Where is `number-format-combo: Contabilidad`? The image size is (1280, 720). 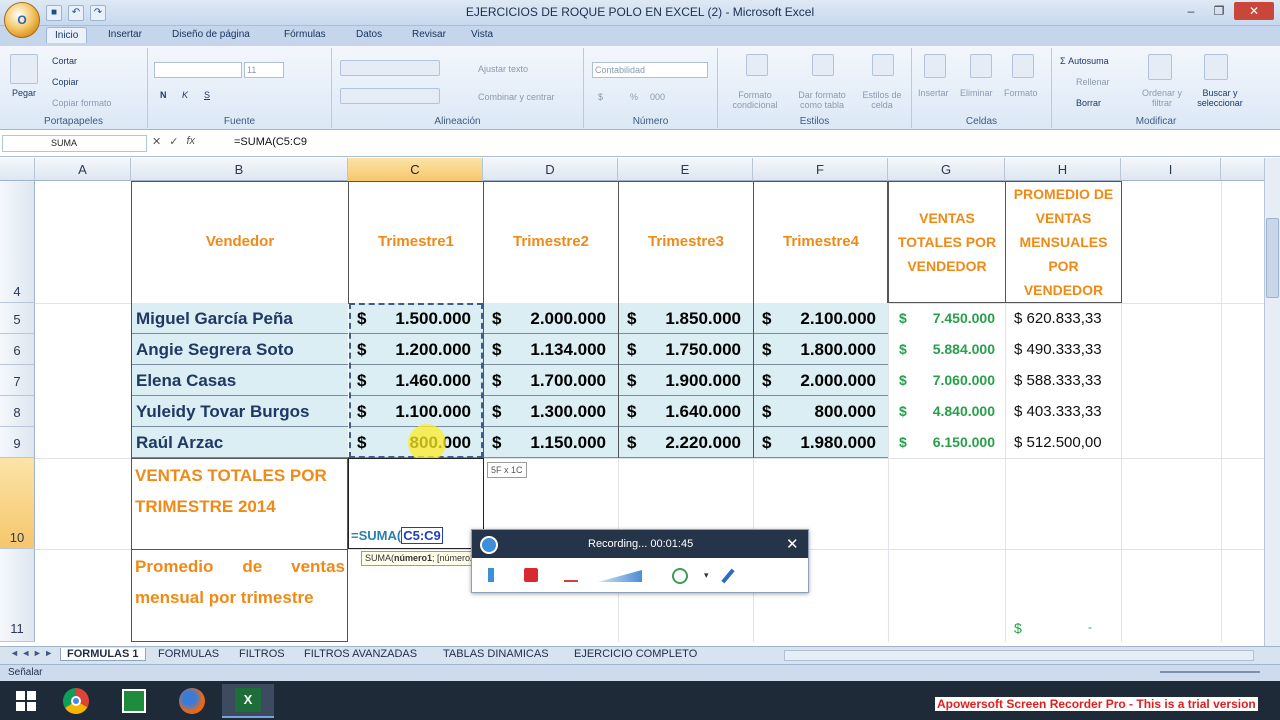
number-format-combo: Contabilidad is located at coordinates (650, 70).